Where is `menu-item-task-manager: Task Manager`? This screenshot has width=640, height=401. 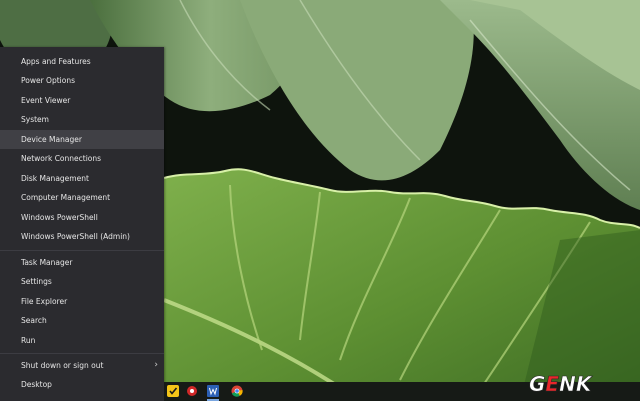
menu-item-task-manager: Task Manager is located at coordinates (82, 262).